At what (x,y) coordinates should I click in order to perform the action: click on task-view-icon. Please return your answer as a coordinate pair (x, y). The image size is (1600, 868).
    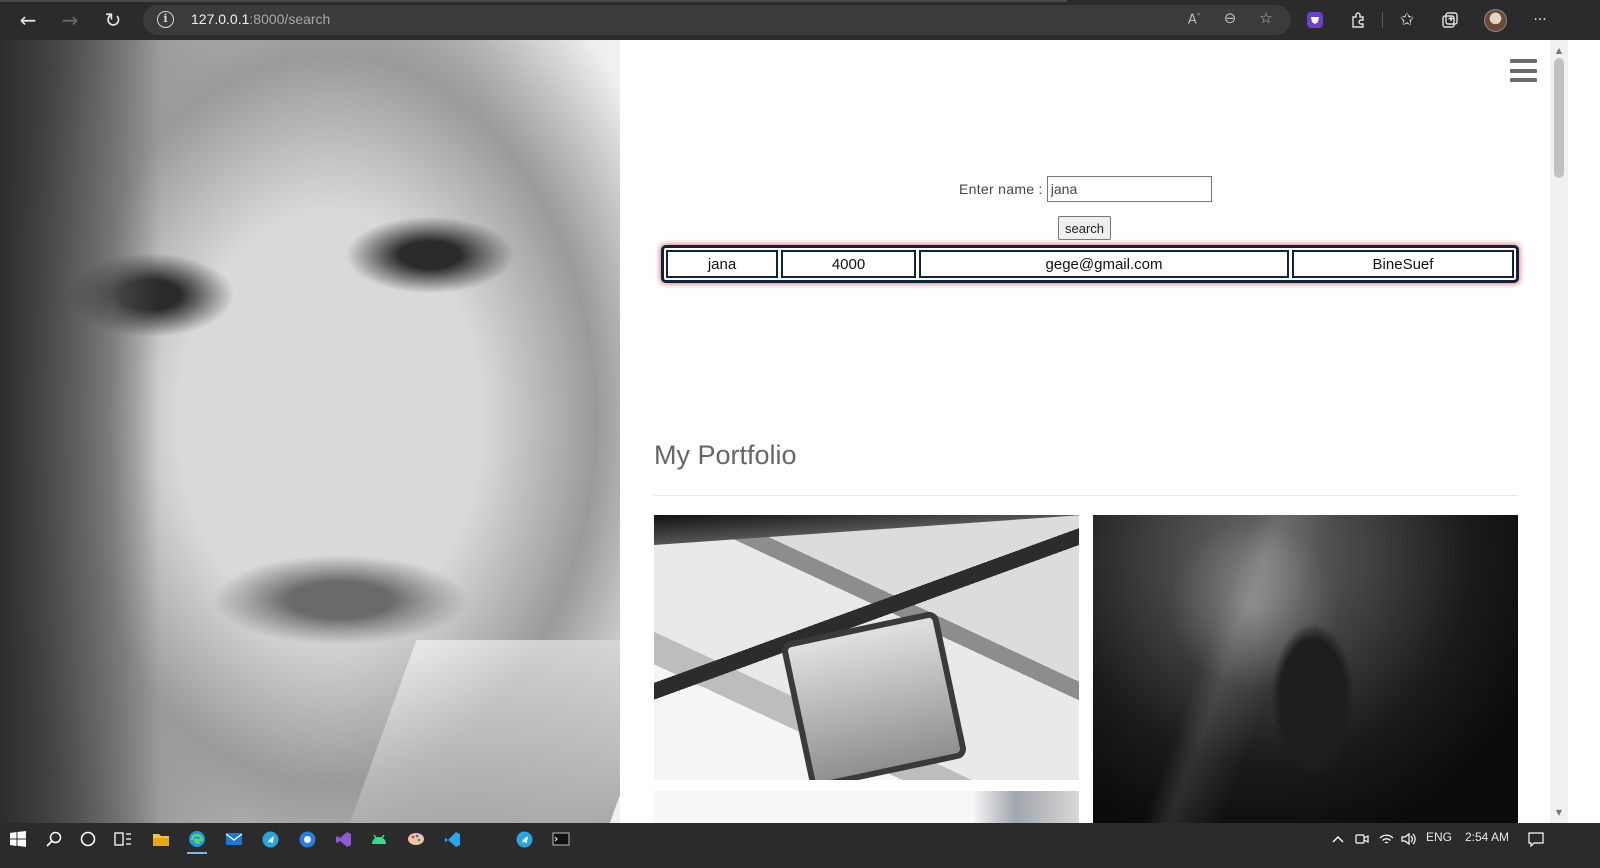
    Looking at the image, I should click on (123, 839).